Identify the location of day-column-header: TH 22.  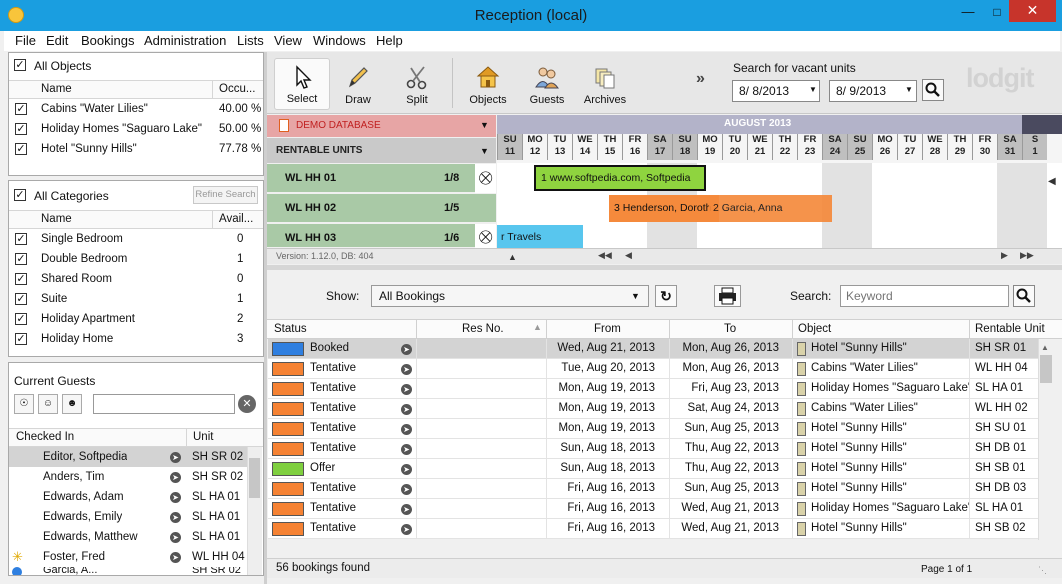
(784, 147).